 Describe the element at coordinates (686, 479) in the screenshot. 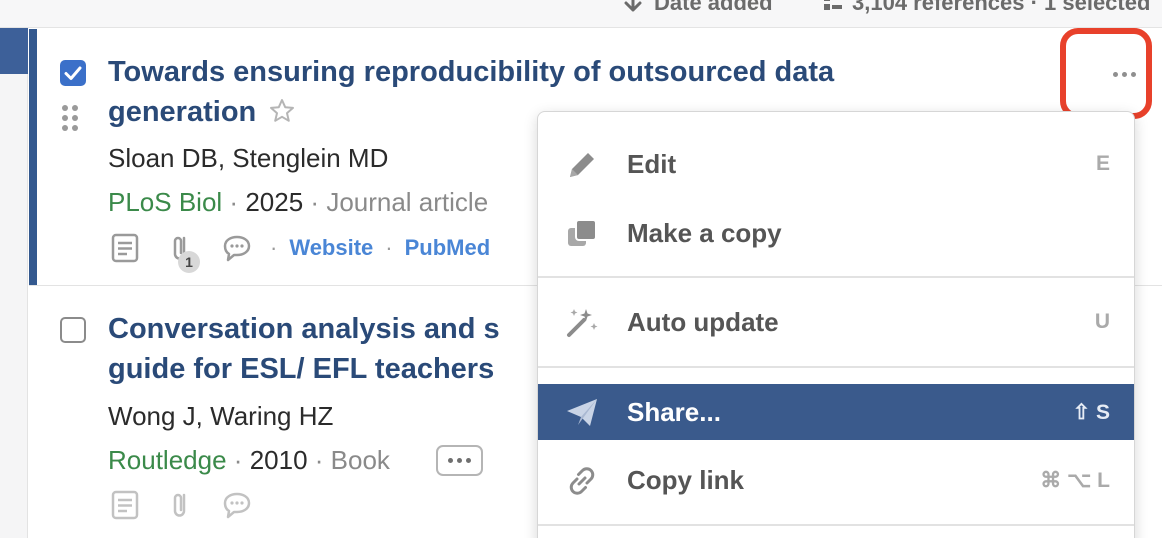

I see `menu-item-label: Copy link` at that location.